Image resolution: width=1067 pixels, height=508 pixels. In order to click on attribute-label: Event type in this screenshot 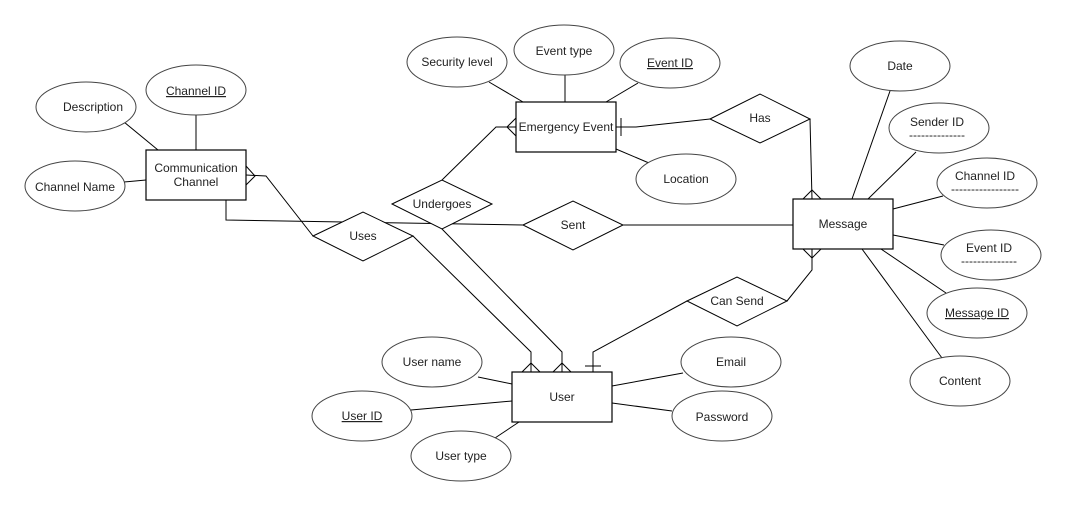, I will do `click(564, 51)`.